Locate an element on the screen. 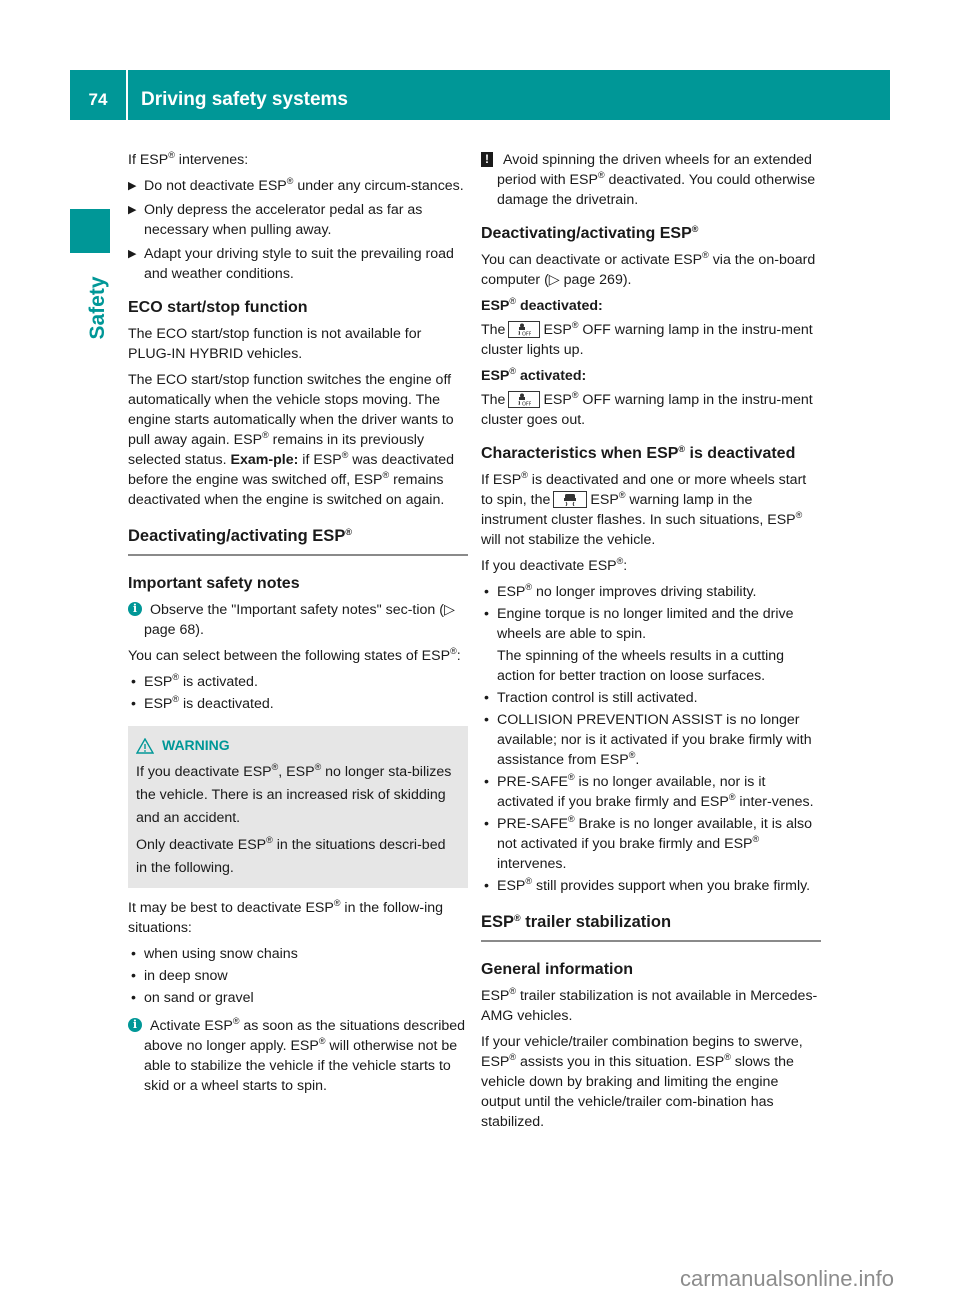 This screenshot has width=960, height=1302. text: Activate ESP is located at coordinates (191, 1026).